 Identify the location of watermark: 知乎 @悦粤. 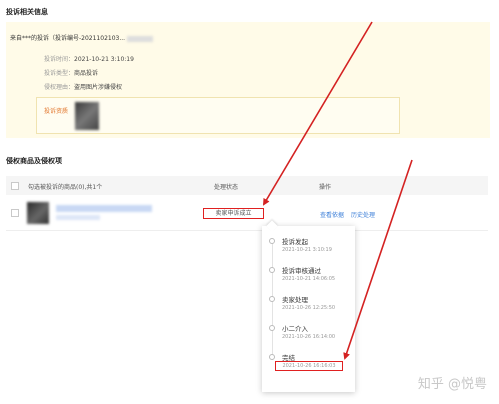
(452, 384).